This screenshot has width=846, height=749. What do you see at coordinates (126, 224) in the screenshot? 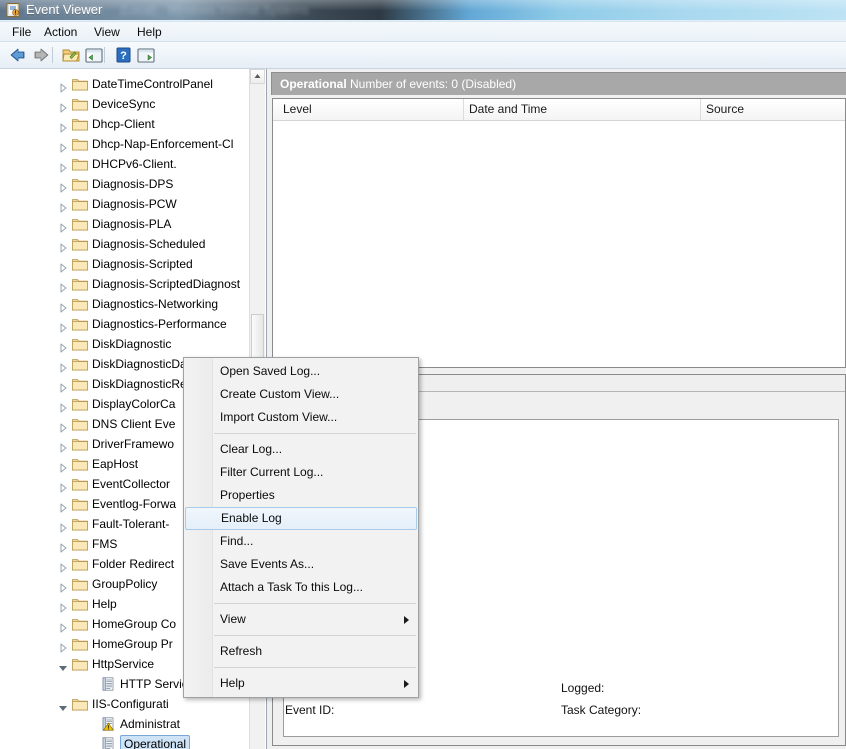
I see `tree-item: Diagnosis-PLA` at bounding box center [126, 224].